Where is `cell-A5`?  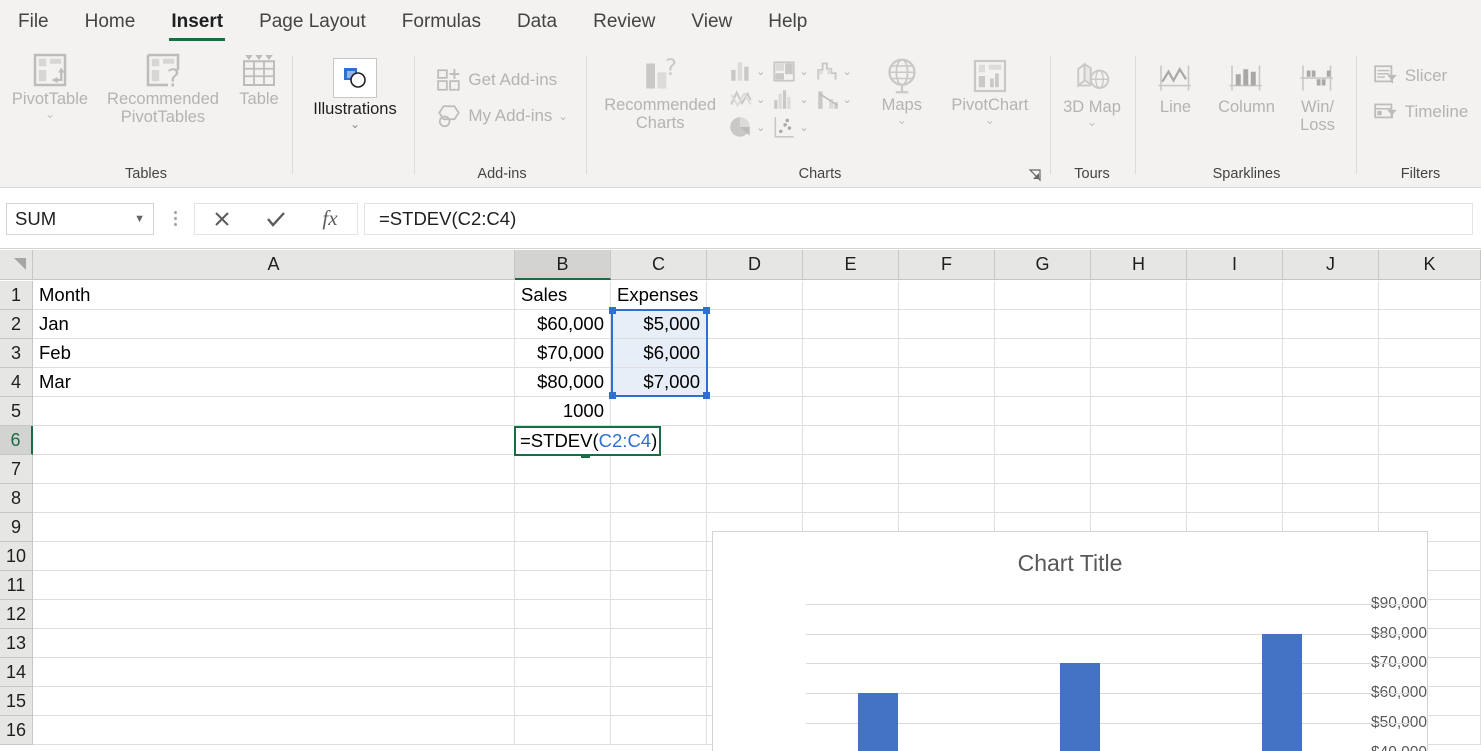
cell-A5 is located at coordinates (274, 411).